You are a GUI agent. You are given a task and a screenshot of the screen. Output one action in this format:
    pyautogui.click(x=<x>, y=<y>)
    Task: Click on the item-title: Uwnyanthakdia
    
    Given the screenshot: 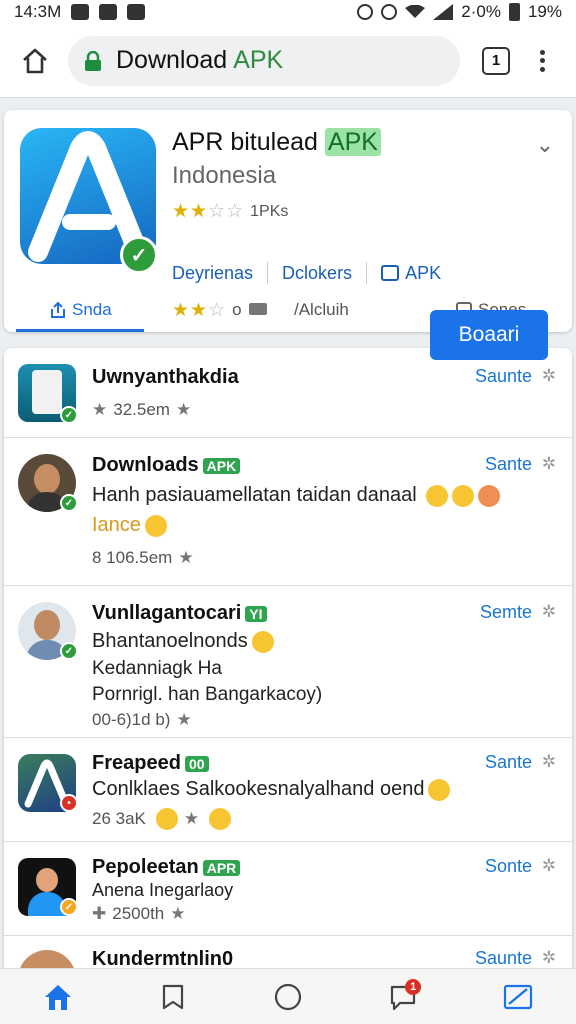 What is the action you would take?
    pyautogui.click(x=165, y=377)
    